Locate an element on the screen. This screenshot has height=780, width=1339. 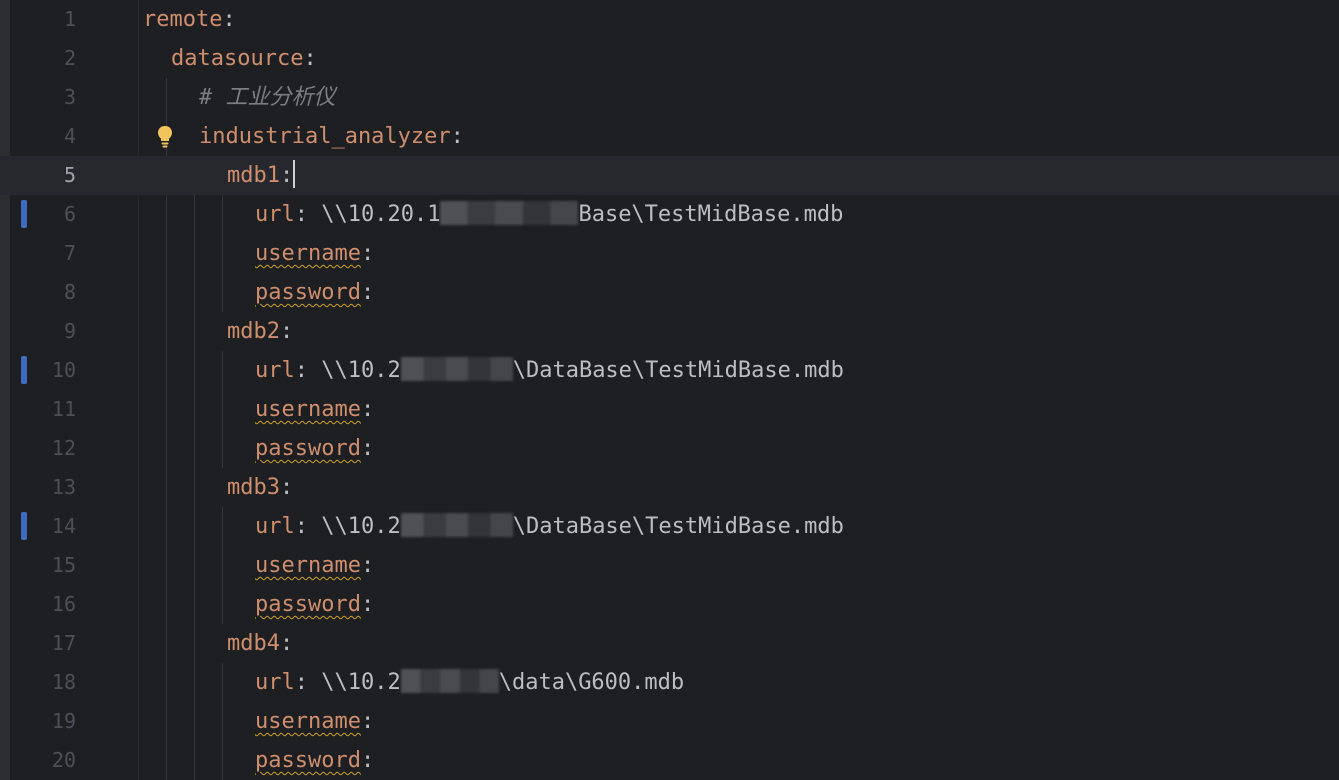
code-line: 4 industrial_analyzer: is located at coordinates (669, 136).